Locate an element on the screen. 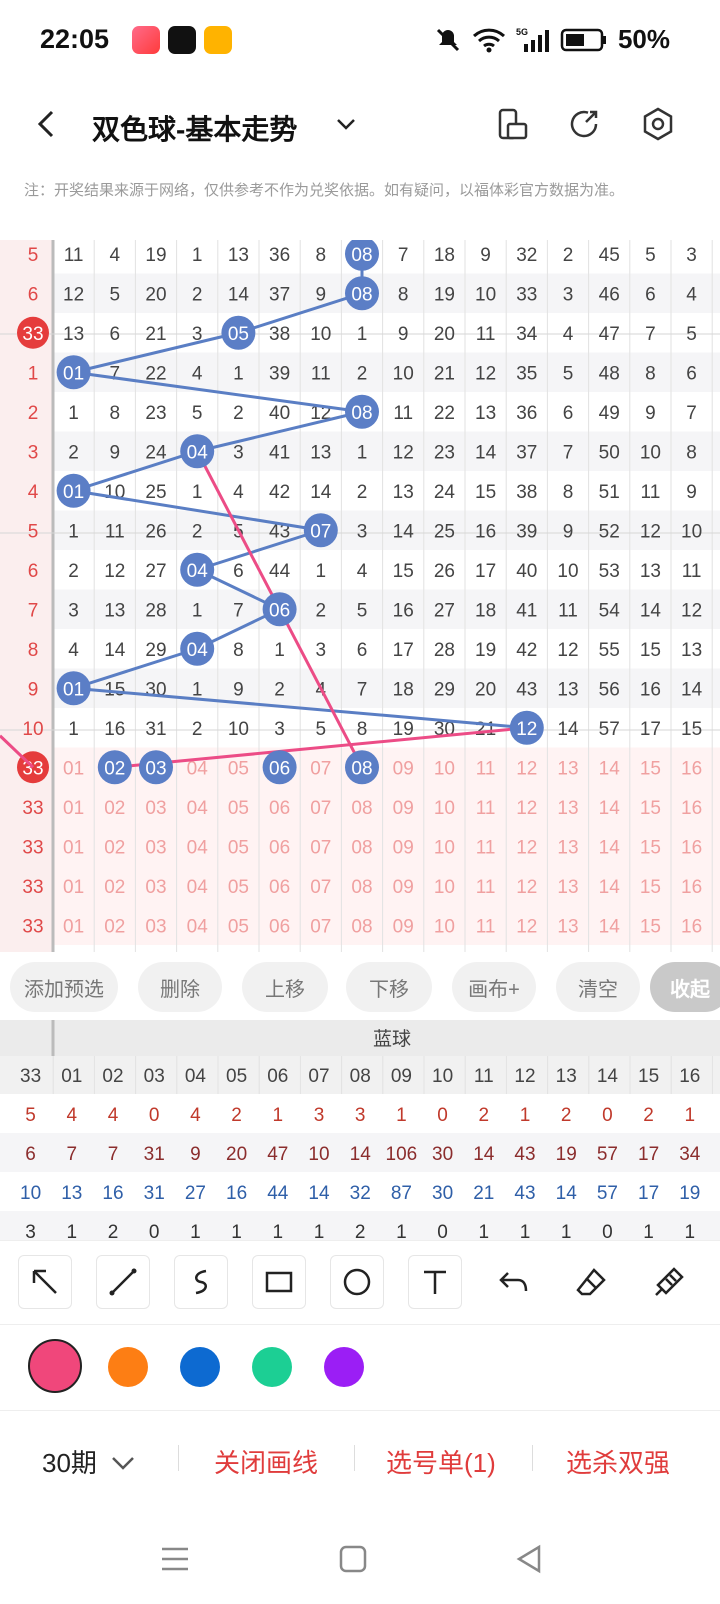  grid-cell: 38 is located at coordinates (526, 492).